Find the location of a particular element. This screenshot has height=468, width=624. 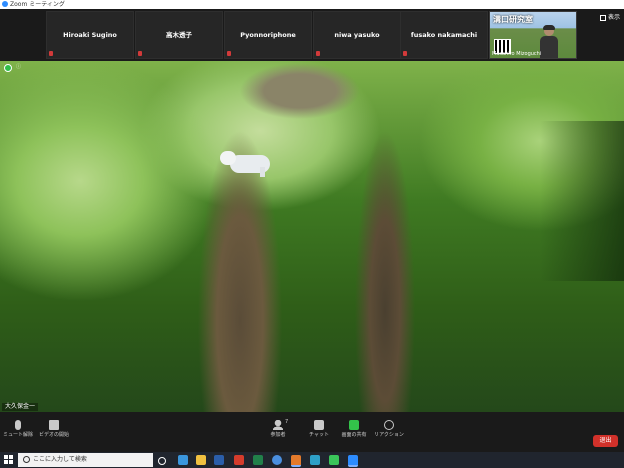

security-shield-icon is located at coordinates (8, 68).